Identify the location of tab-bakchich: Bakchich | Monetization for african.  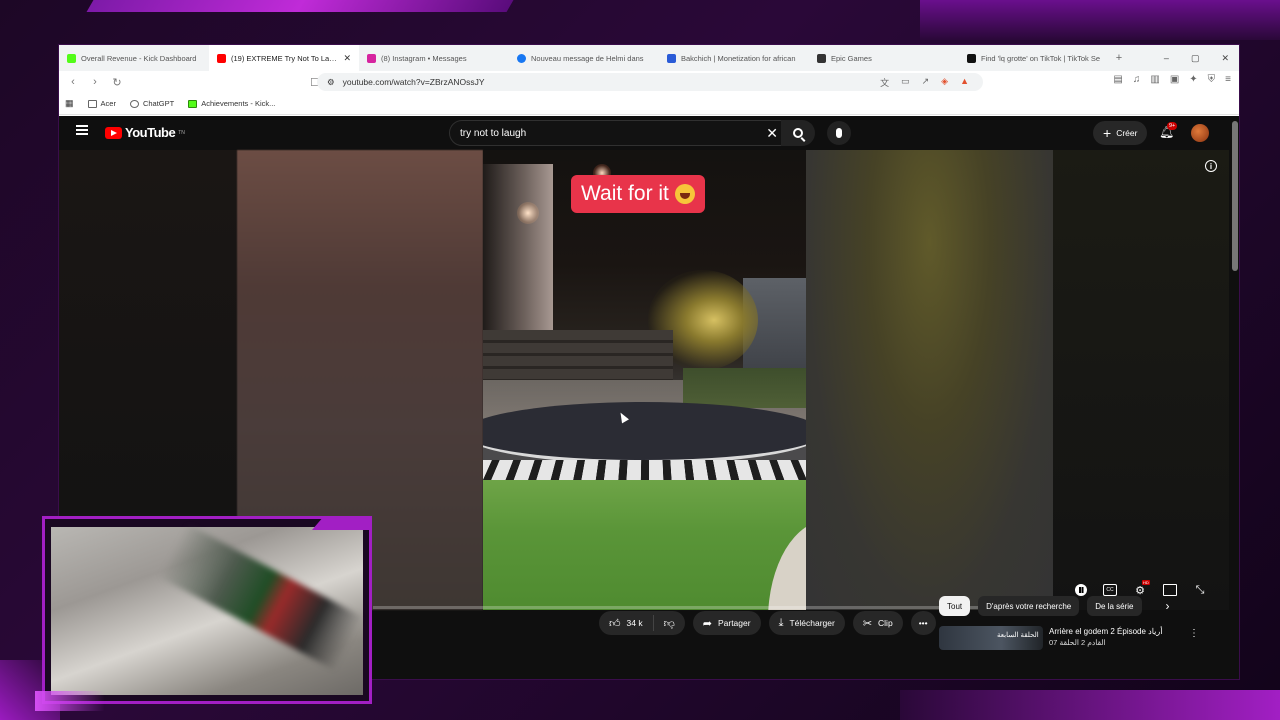
(734, 58).